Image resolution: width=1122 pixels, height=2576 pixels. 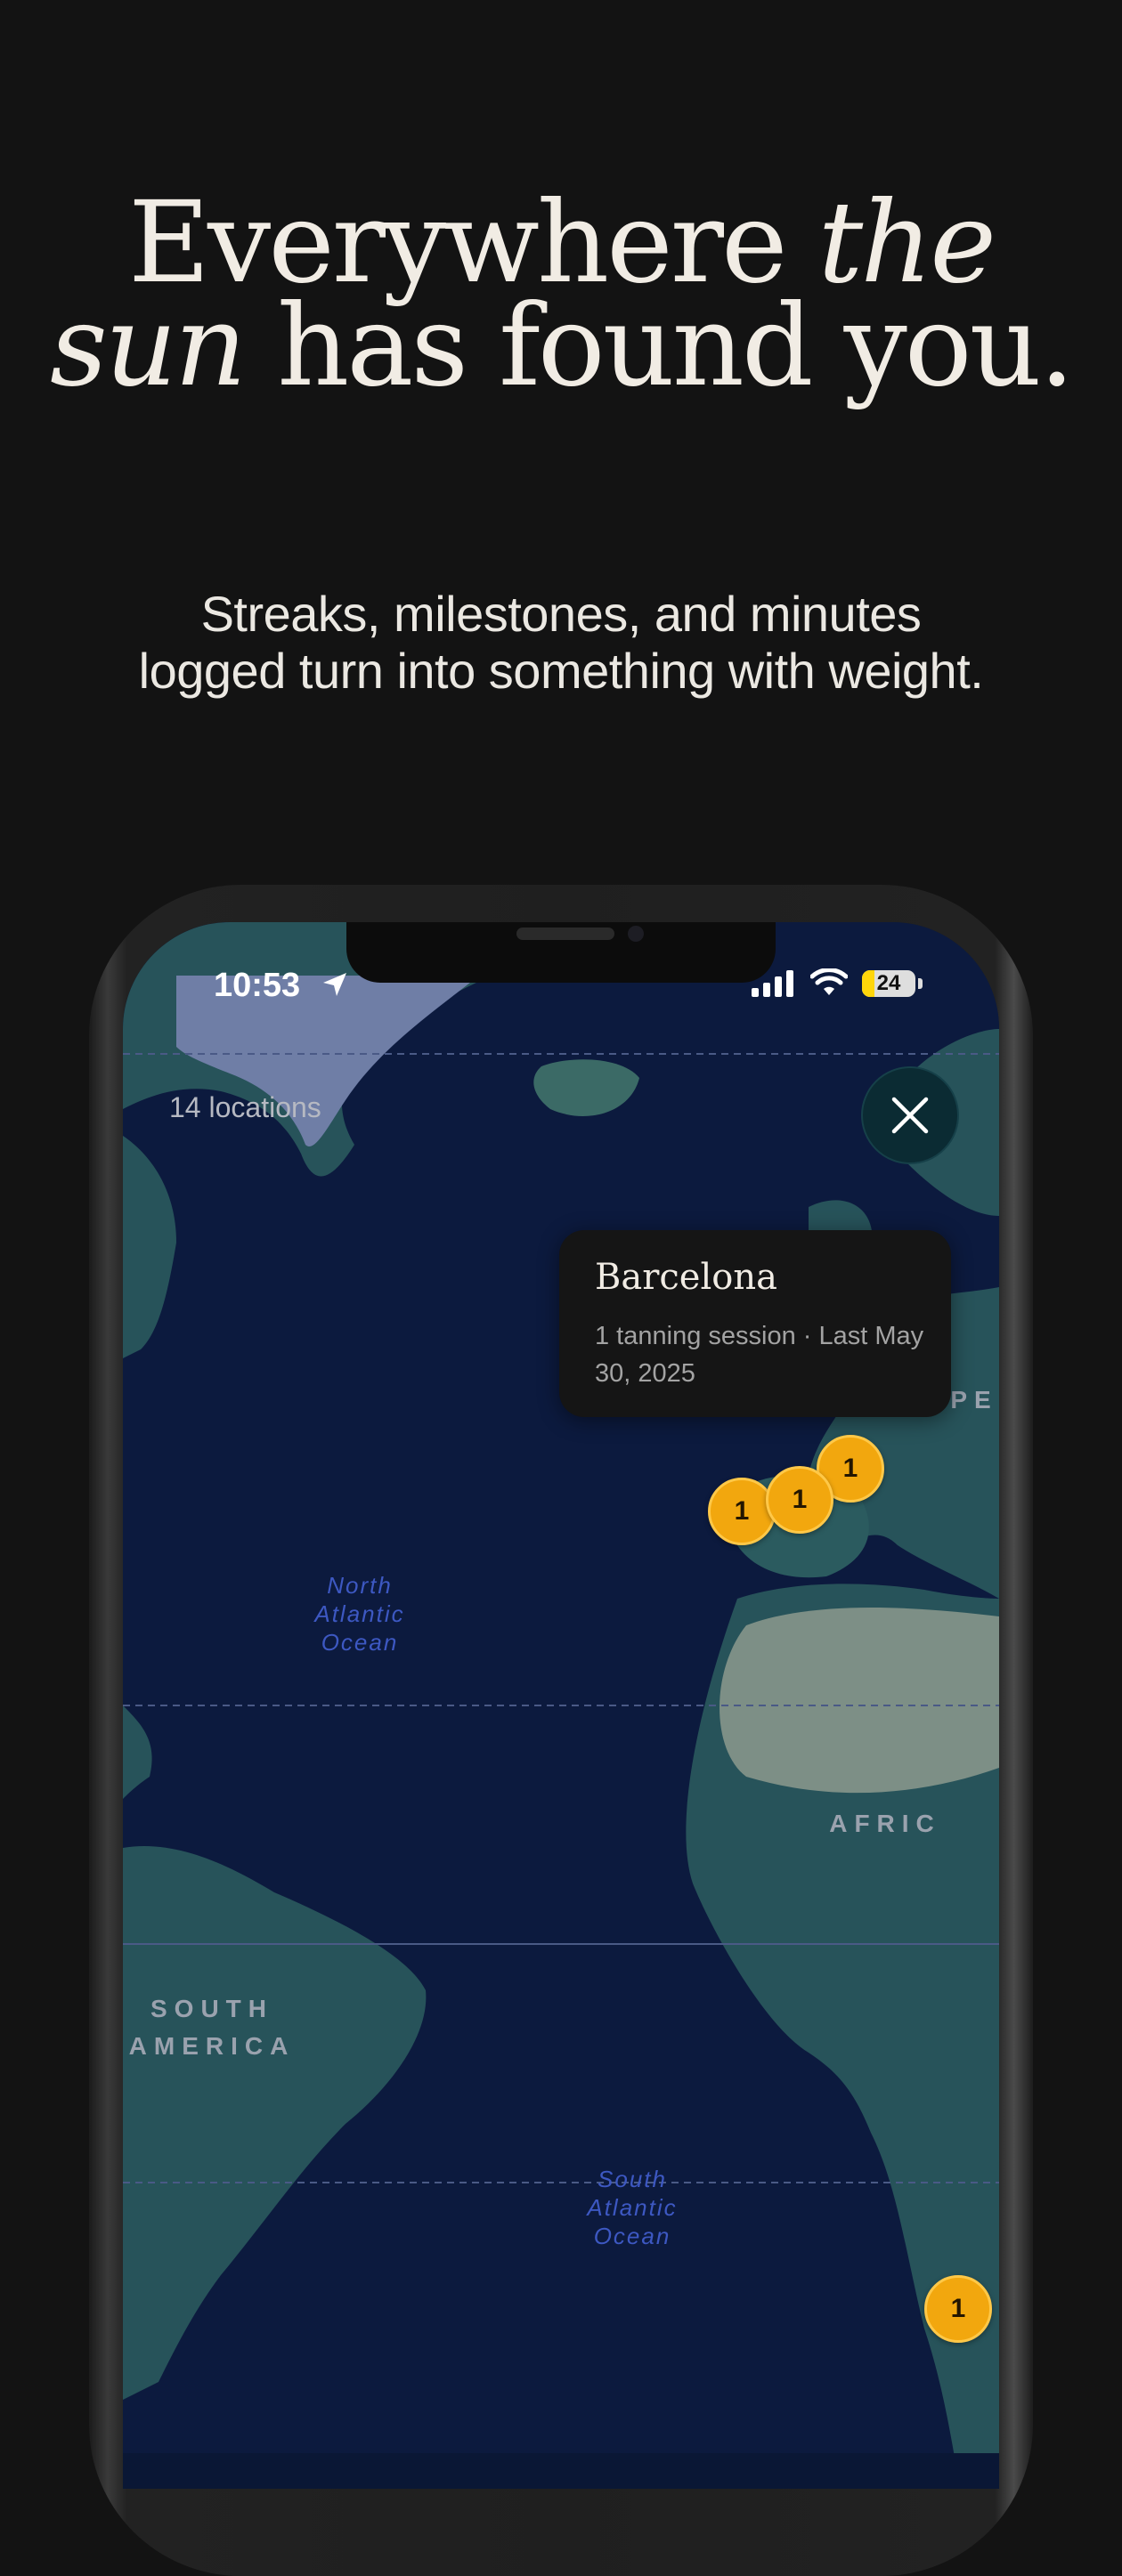 What do you see at coordinates (632, 2236) in the screenshot?
I see `south-atlantic-line-3: Ocean` at bounding box center [632, 2236].